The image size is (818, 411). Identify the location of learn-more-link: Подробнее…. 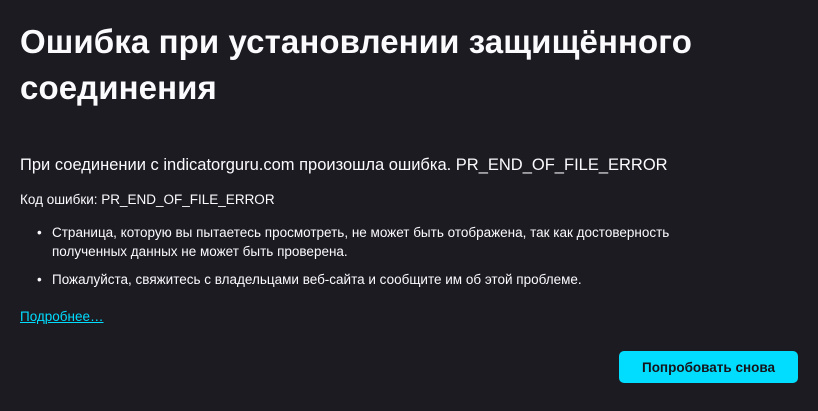
(62, 317).